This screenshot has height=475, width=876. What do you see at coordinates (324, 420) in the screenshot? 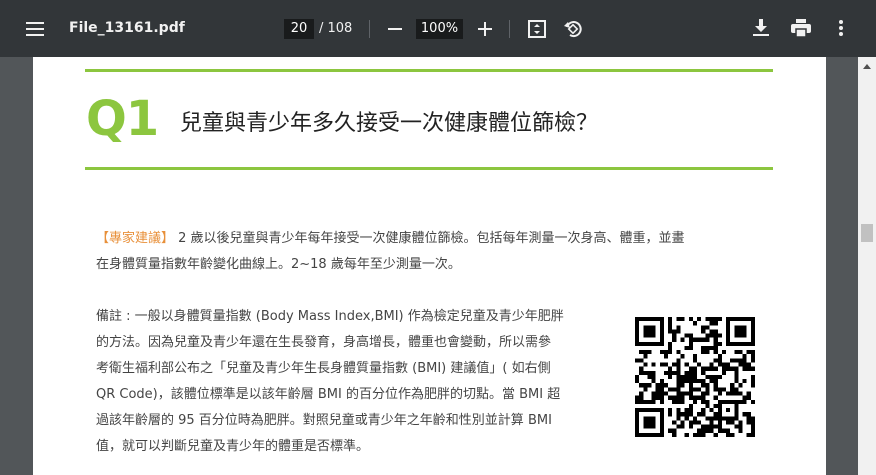
I see `note-line: 過該年齡層的 95 百分位時為肥胖。對照兒童或青少年之年齡和性別並計算 BMI` at bounding box center [324, 420].